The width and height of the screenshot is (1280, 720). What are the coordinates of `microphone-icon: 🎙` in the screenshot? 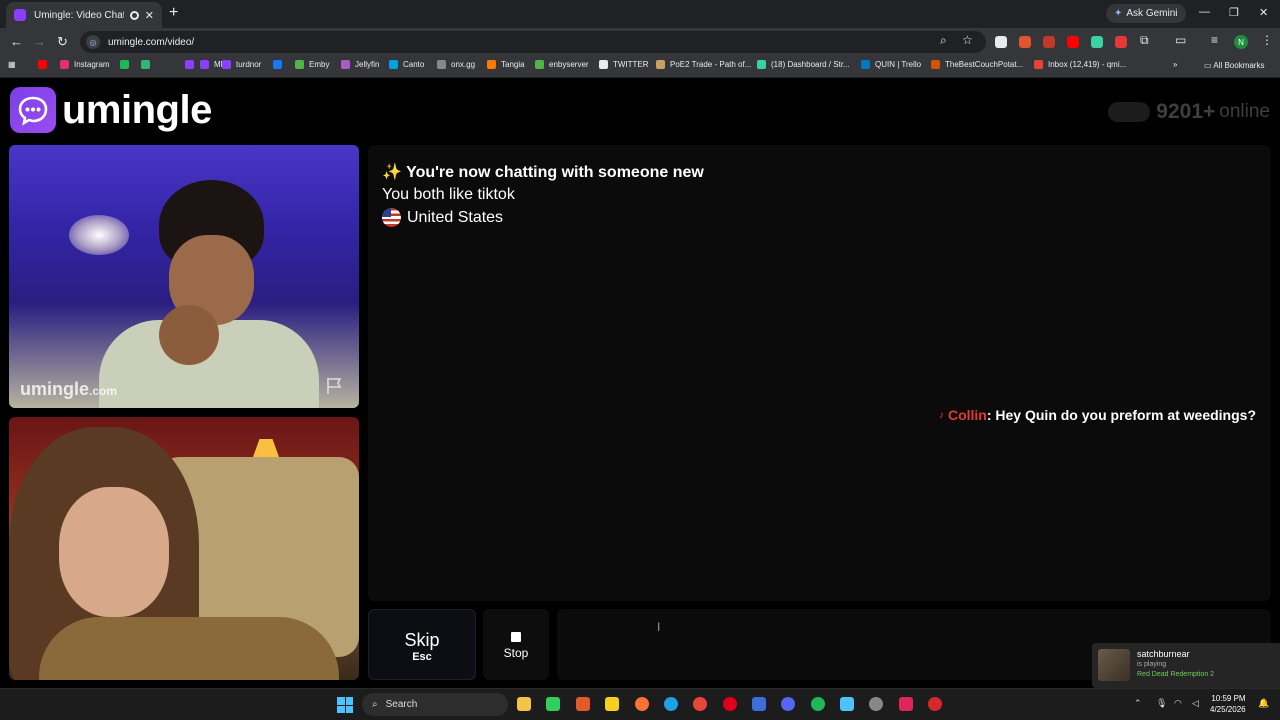 It's located at (1161, 703).